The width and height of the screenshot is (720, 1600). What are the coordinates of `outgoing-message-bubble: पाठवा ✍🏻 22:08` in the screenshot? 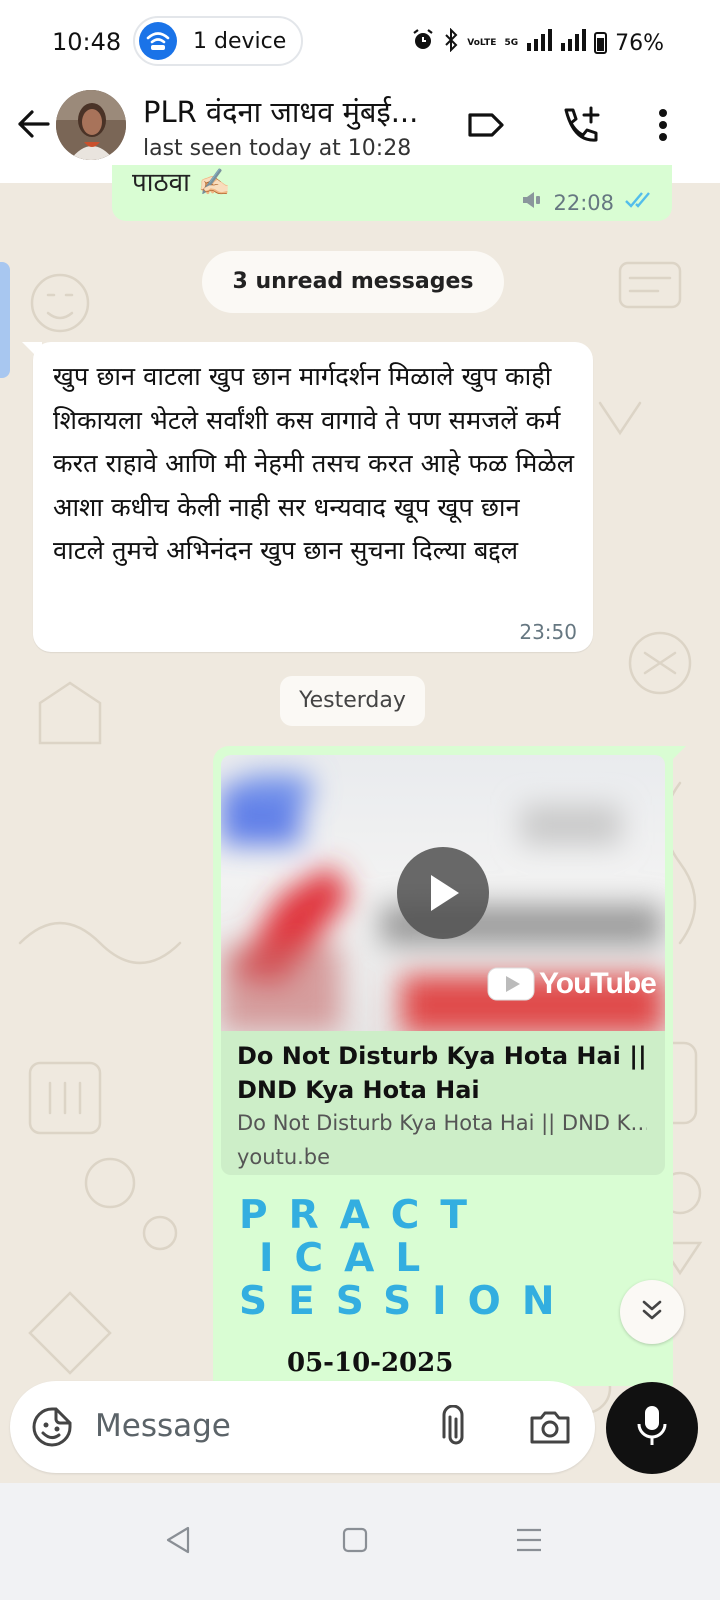 It's located at (392, 193).